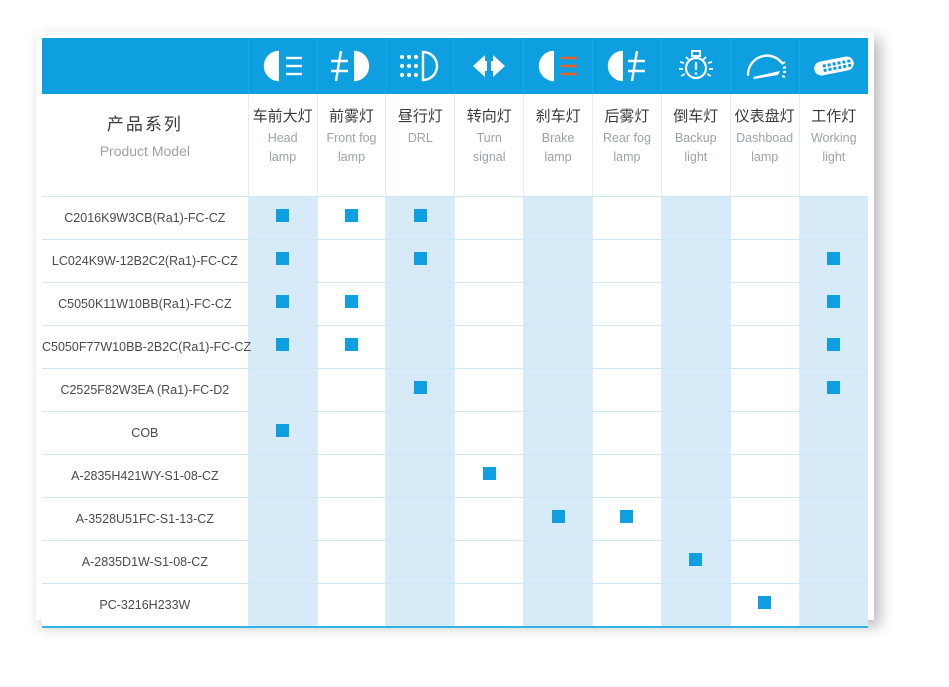  Describe the element at coordinates (283, 145) in the screenshot. I see `column-header-head-lamp: 车前大灯 Head lamp` at that location.